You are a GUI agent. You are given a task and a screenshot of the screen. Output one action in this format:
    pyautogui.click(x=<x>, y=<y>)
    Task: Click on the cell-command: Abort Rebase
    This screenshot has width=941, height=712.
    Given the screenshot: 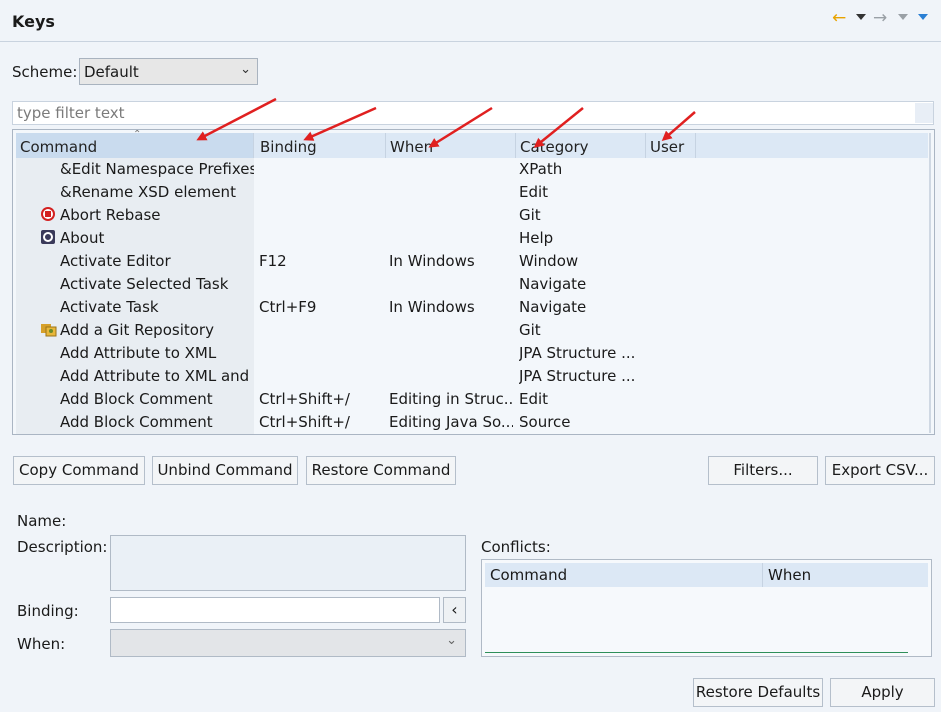 What is the action you would take?
    pyautogui.click(x=110, y=215)
    